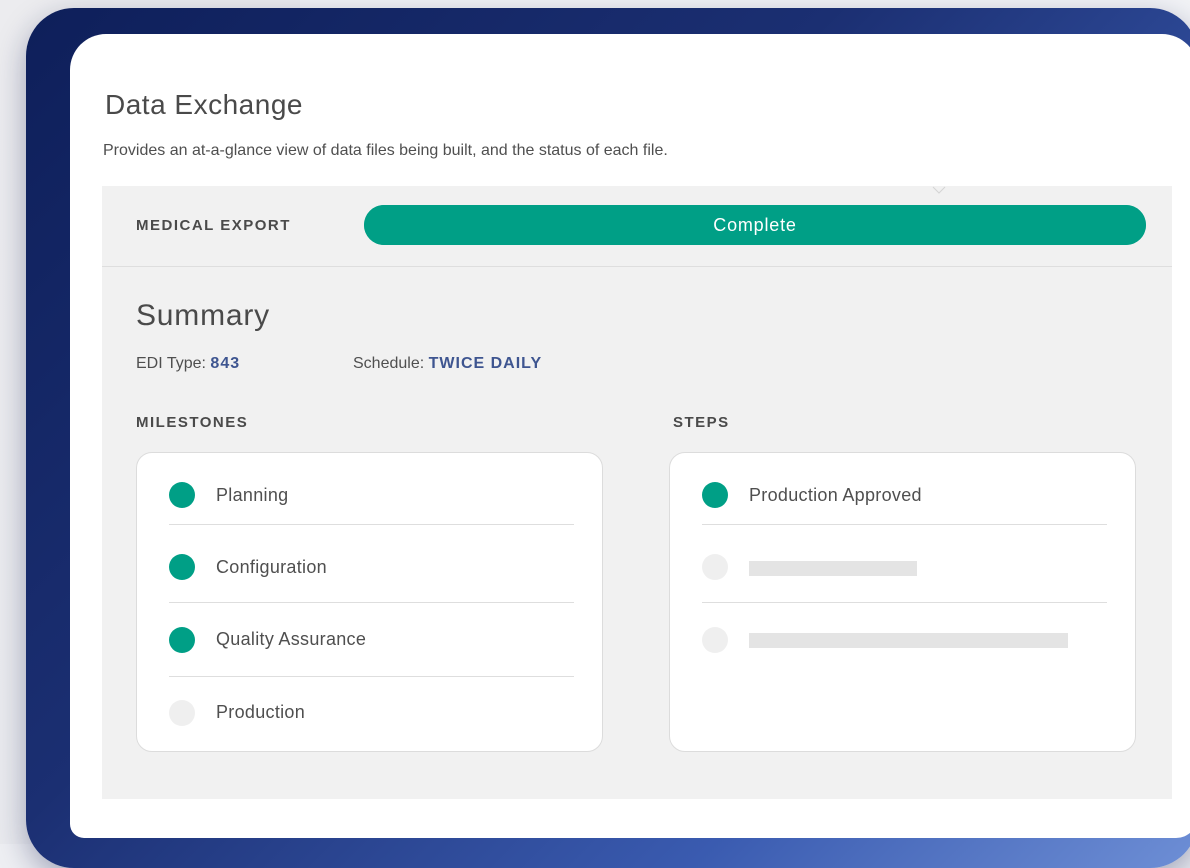 The height and width of the screenshot is (868, 1190). I want to click on schedule-value: TWICE DAILY, so click(485, 363).